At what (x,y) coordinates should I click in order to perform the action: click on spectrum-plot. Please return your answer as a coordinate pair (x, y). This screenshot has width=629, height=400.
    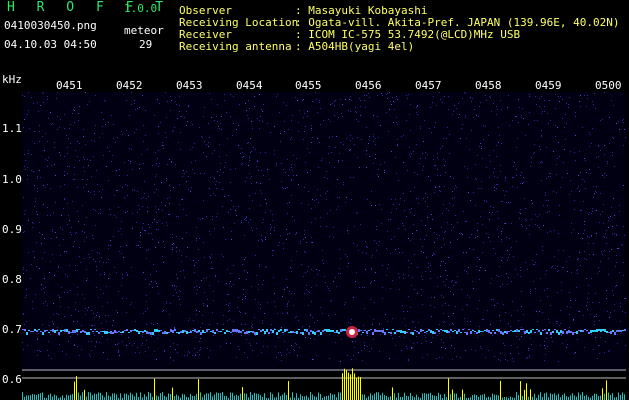
    Looking at the image, I should click on (324, 384).